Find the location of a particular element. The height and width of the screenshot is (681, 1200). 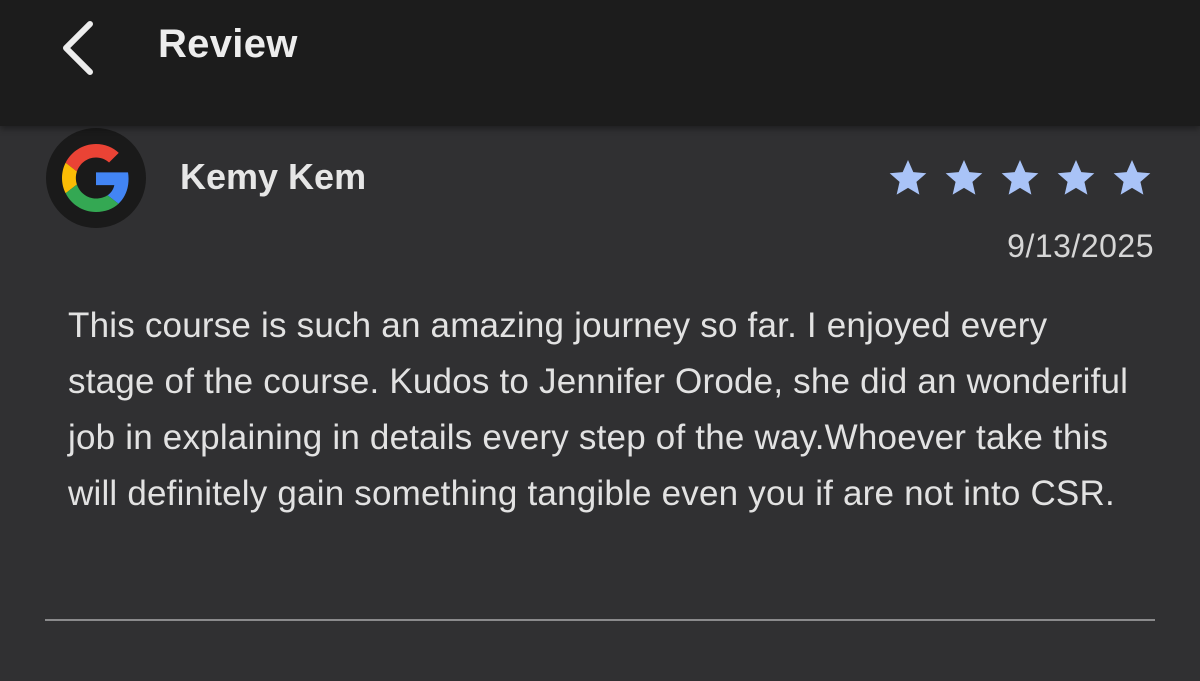

star-rating is located at coordinates (1020, 178).